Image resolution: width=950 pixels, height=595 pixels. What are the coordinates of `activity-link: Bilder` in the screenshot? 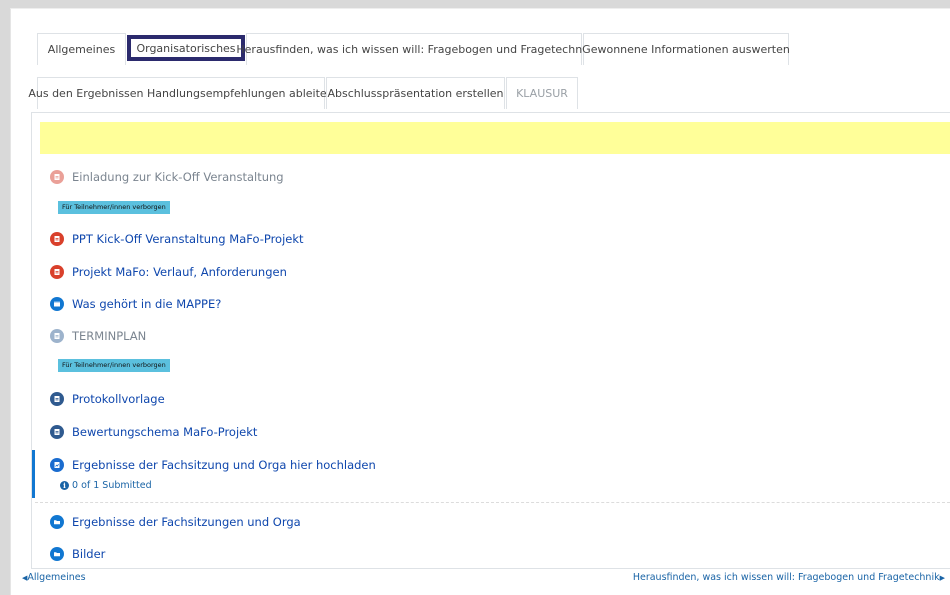 It's located at (88, 554).